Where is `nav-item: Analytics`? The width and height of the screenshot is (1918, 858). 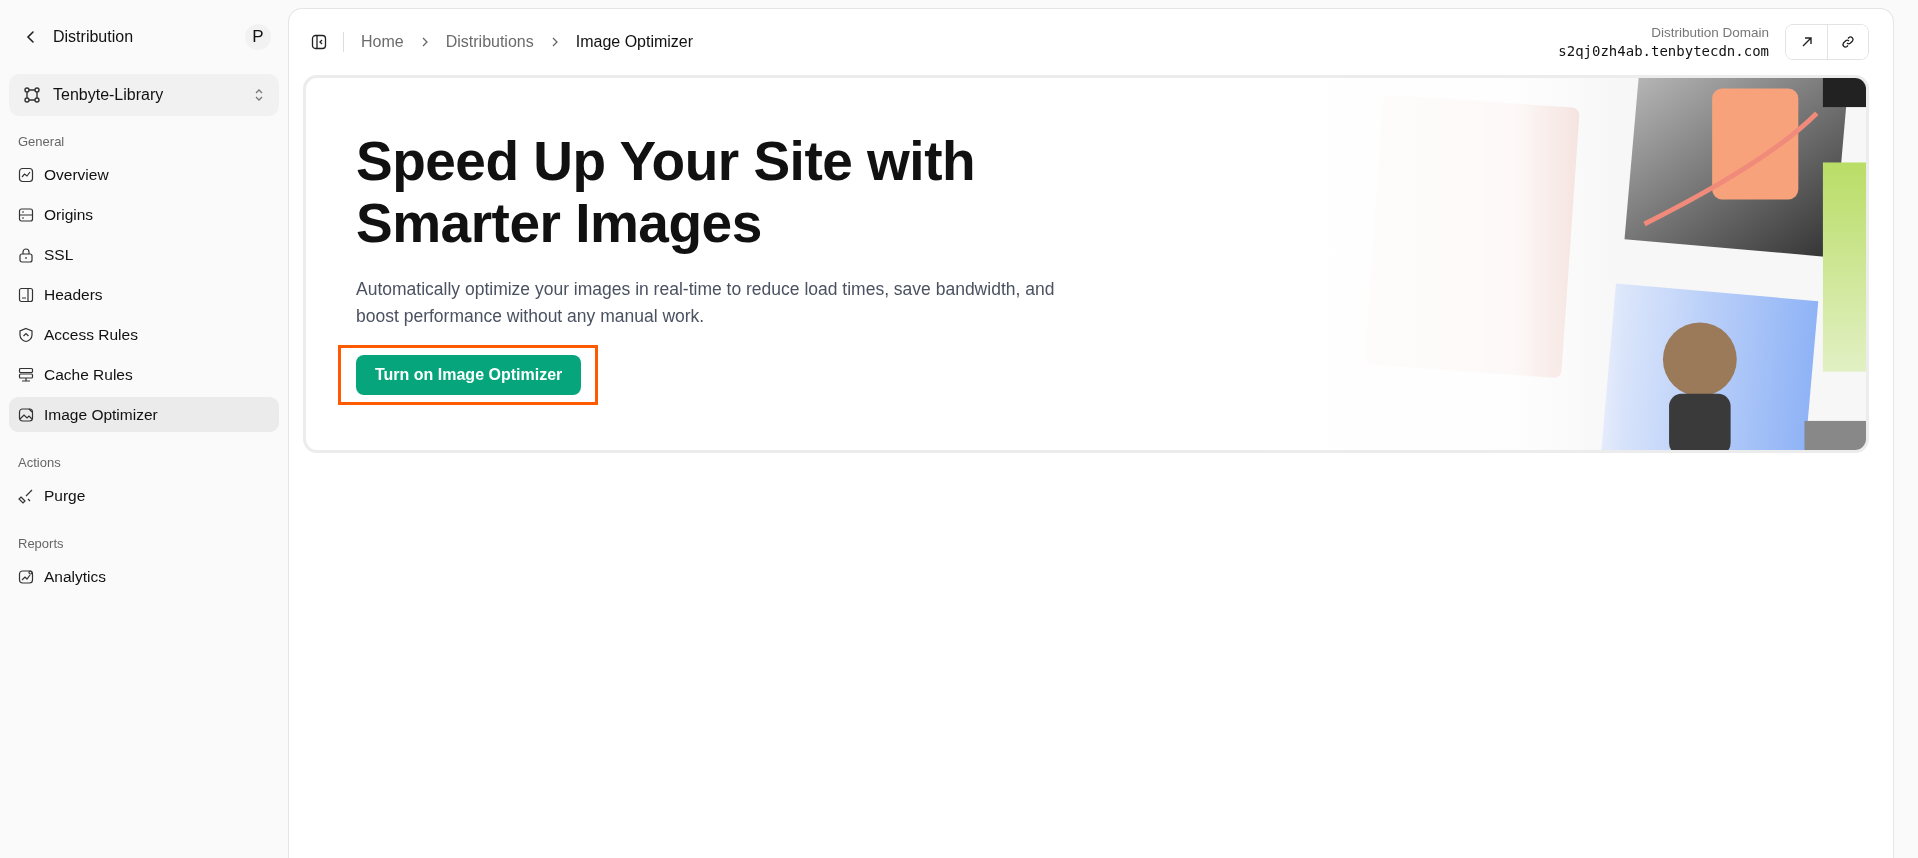
nav-item: Analytics is located at coordinates (144, 576).